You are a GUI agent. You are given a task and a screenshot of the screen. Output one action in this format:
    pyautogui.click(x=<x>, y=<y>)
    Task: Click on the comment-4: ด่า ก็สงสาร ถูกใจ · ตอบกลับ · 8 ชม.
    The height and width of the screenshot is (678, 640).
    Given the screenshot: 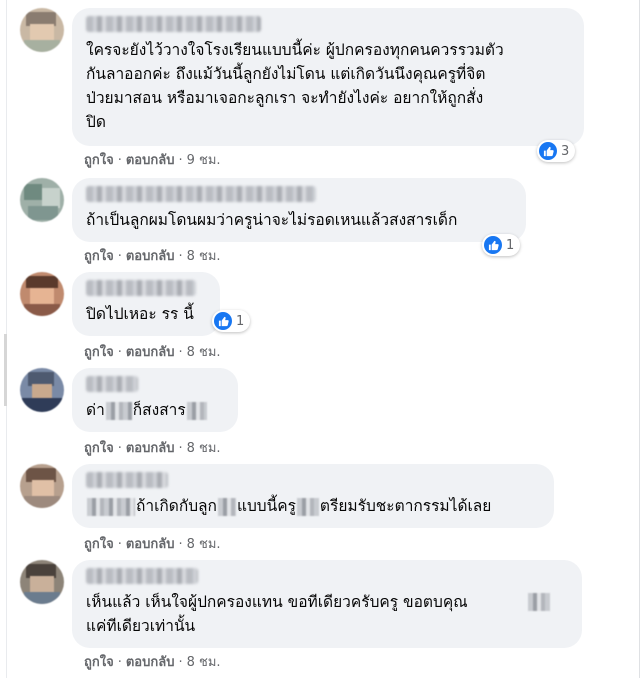 What is the action you would take?
    pyautogui.click(x=320, y=411)
    